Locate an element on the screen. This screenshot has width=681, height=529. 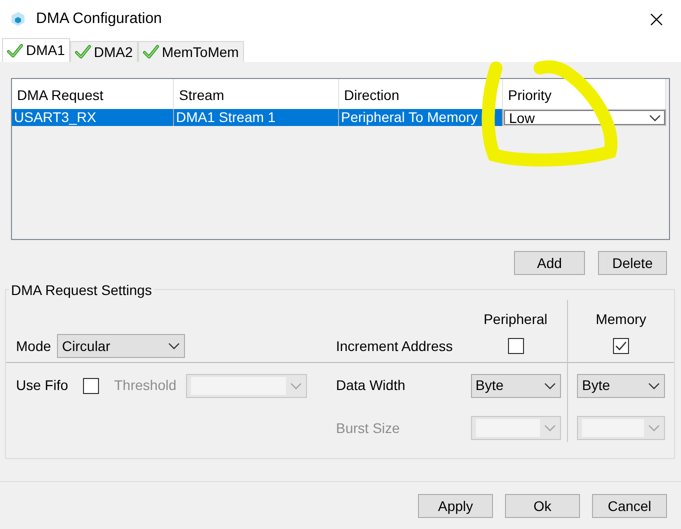
tab: DMA1 is located at coordinates (36, 50).